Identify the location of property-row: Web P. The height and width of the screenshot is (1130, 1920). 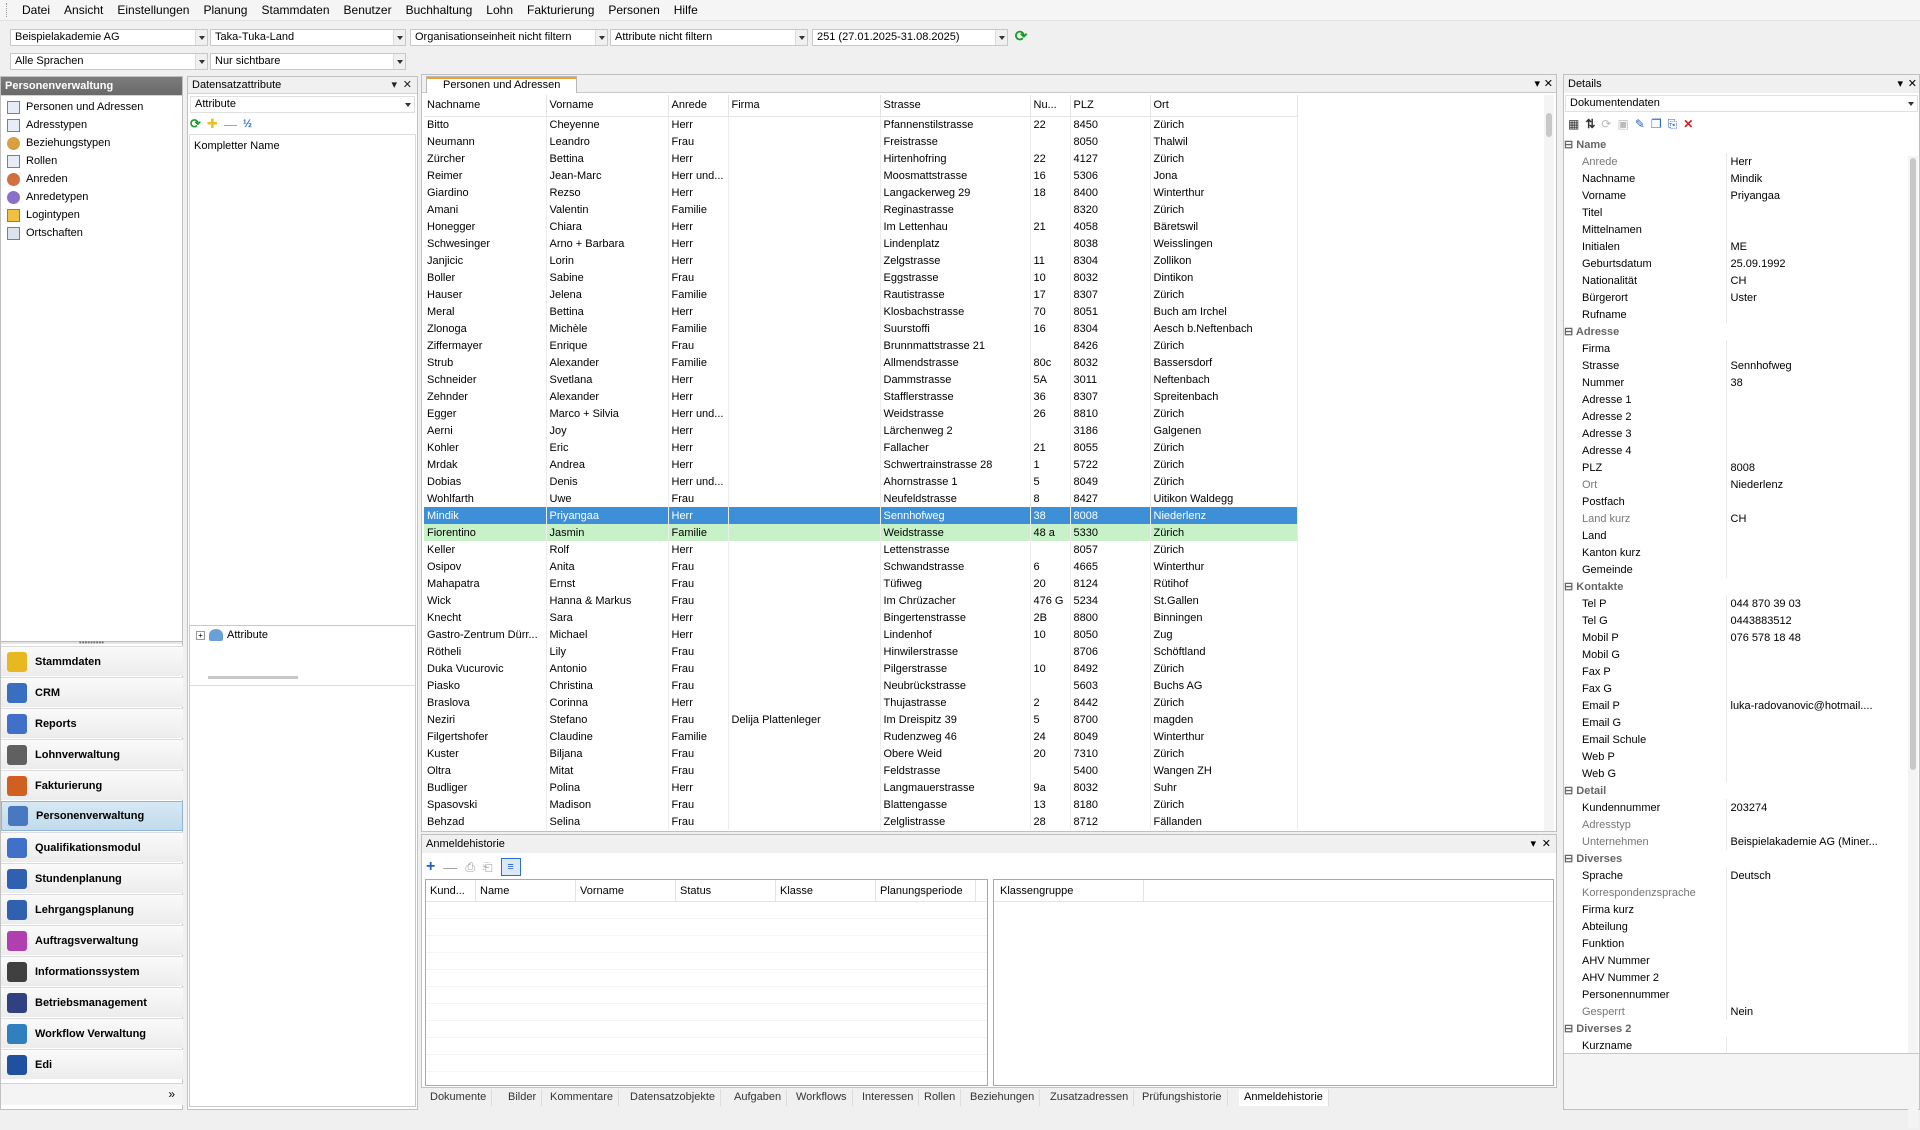
(1736, 756).